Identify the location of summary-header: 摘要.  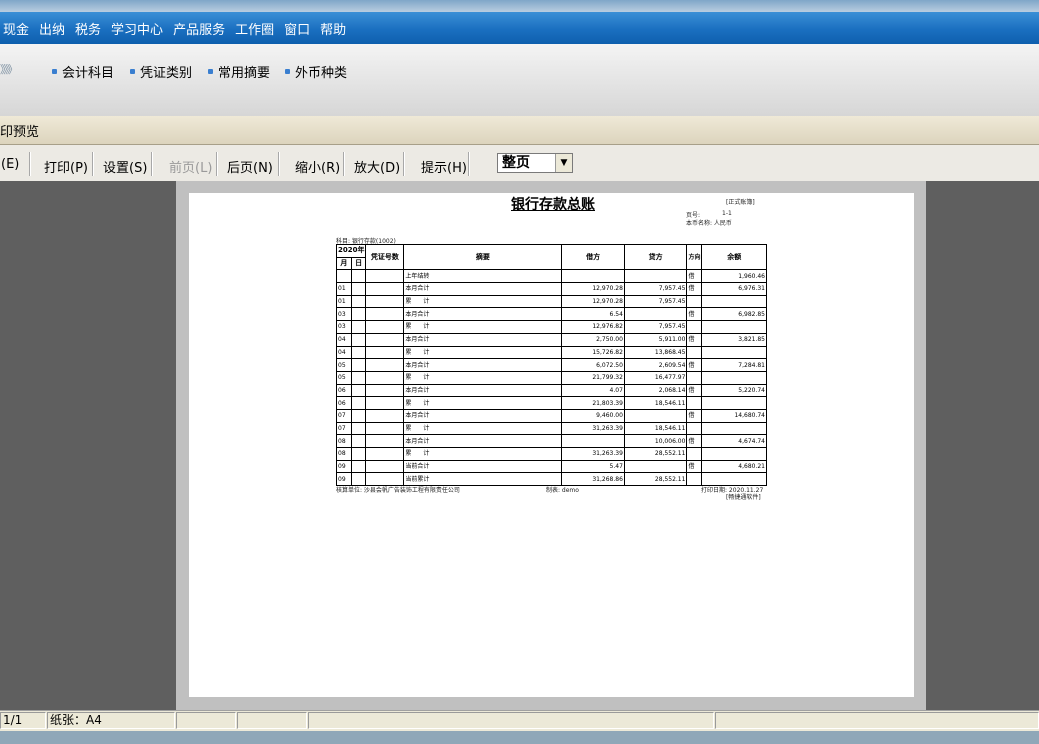
(483, 257).